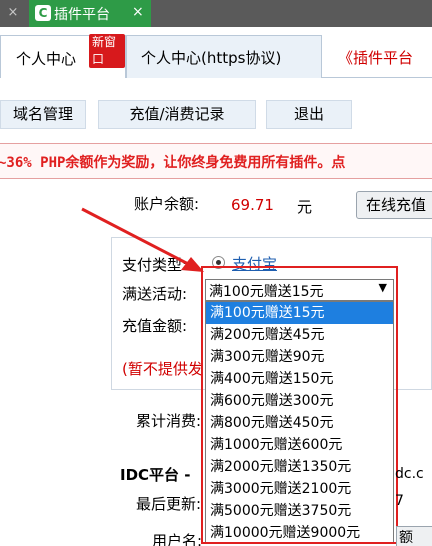 The image size is (432, 546). I want to click on tab-close-icon: ×, so click(138, 12).